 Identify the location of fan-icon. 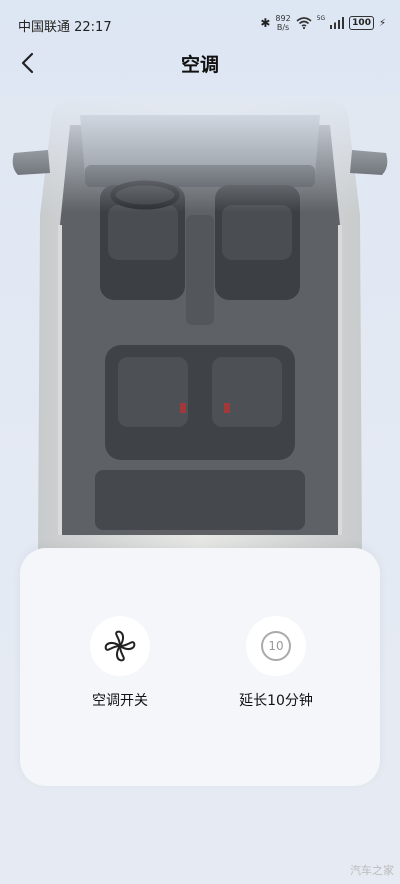
(120, 646).